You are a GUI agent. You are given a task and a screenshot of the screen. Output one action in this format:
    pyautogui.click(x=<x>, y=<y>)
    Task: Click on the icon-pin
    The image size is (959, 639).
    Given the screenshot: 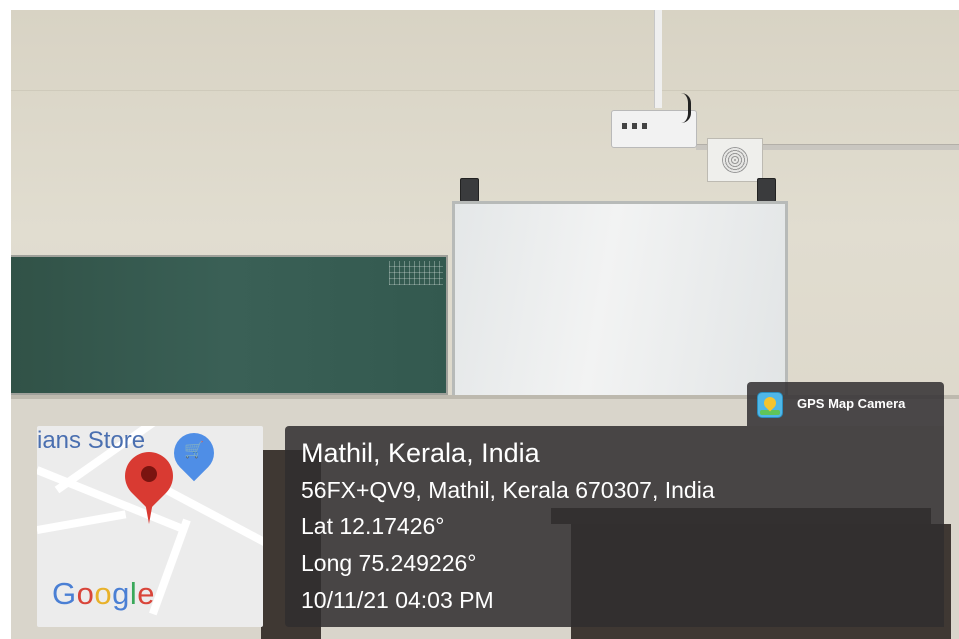 What is the action you would take?
    pyautogui.click(x=770, y=403)
    